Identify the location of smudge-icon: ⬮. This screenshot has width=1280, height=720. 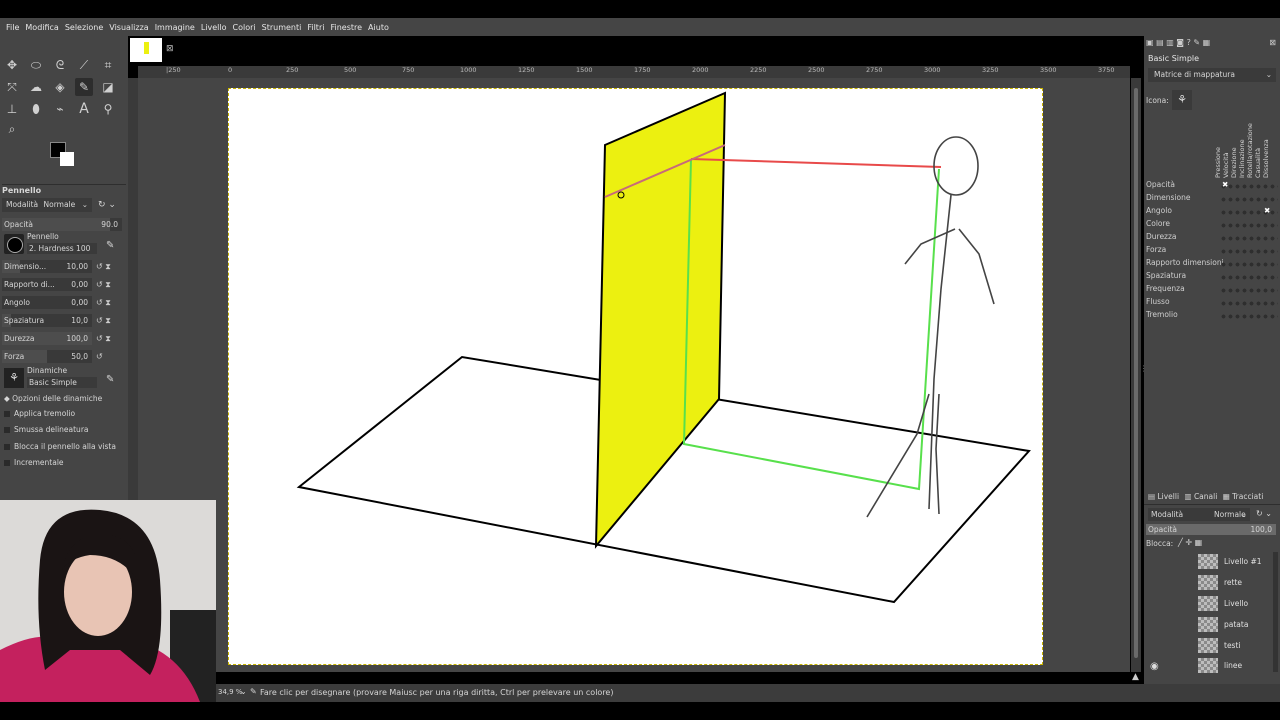
(36, 109).